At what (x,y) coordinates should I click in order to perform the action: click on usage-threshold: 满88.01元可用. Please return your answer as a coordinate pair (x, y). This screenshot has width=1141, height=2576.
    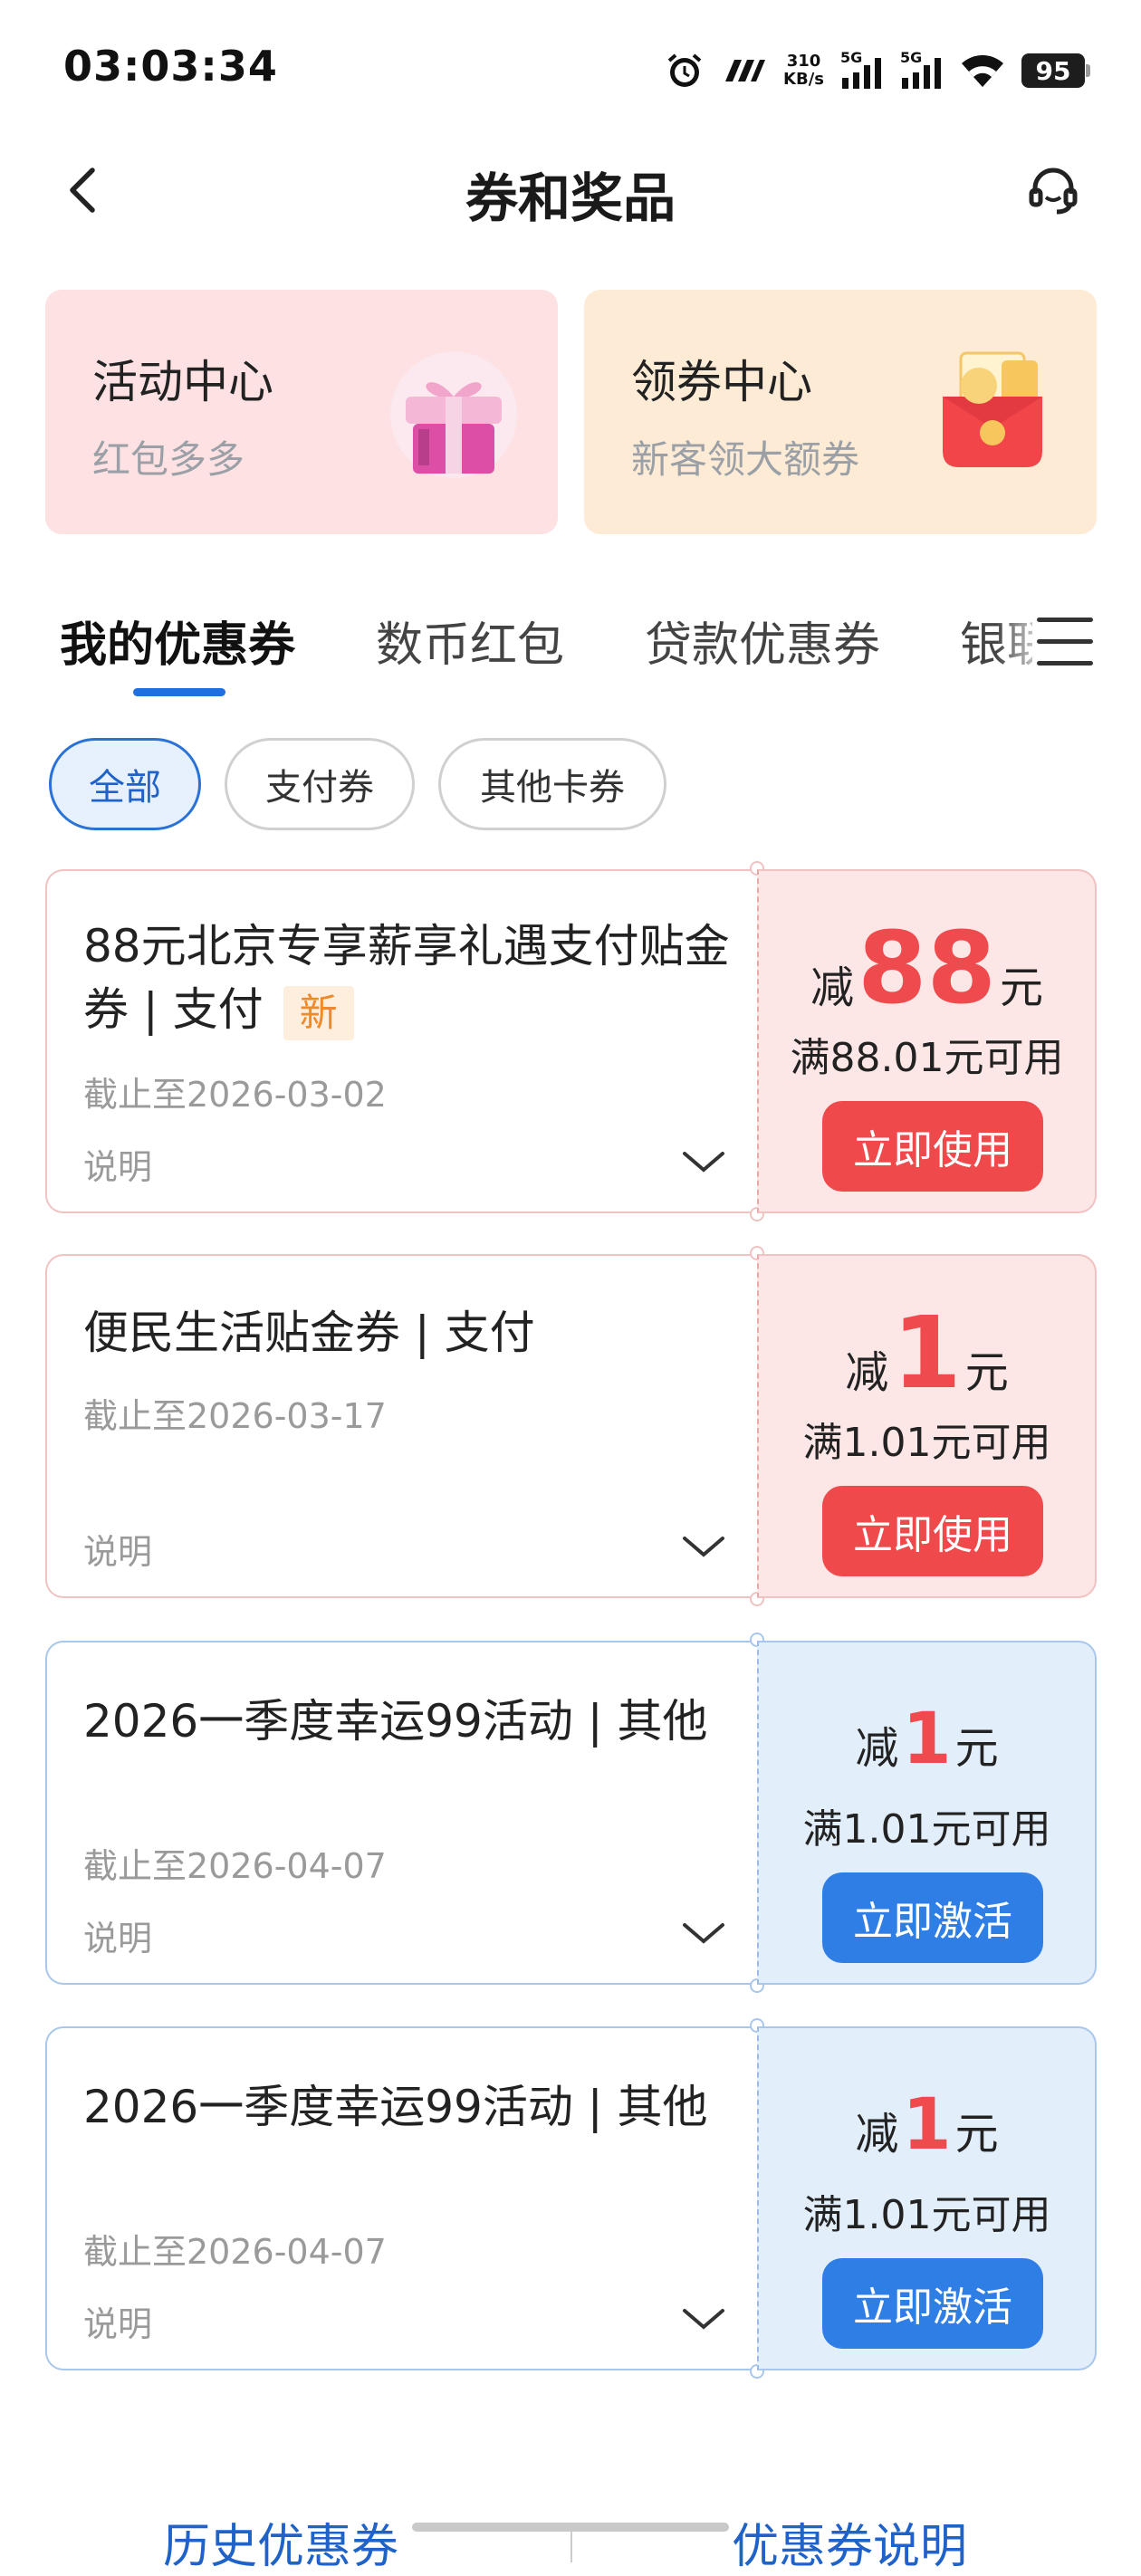
    Looking at the image, I should click on (927, 1058).